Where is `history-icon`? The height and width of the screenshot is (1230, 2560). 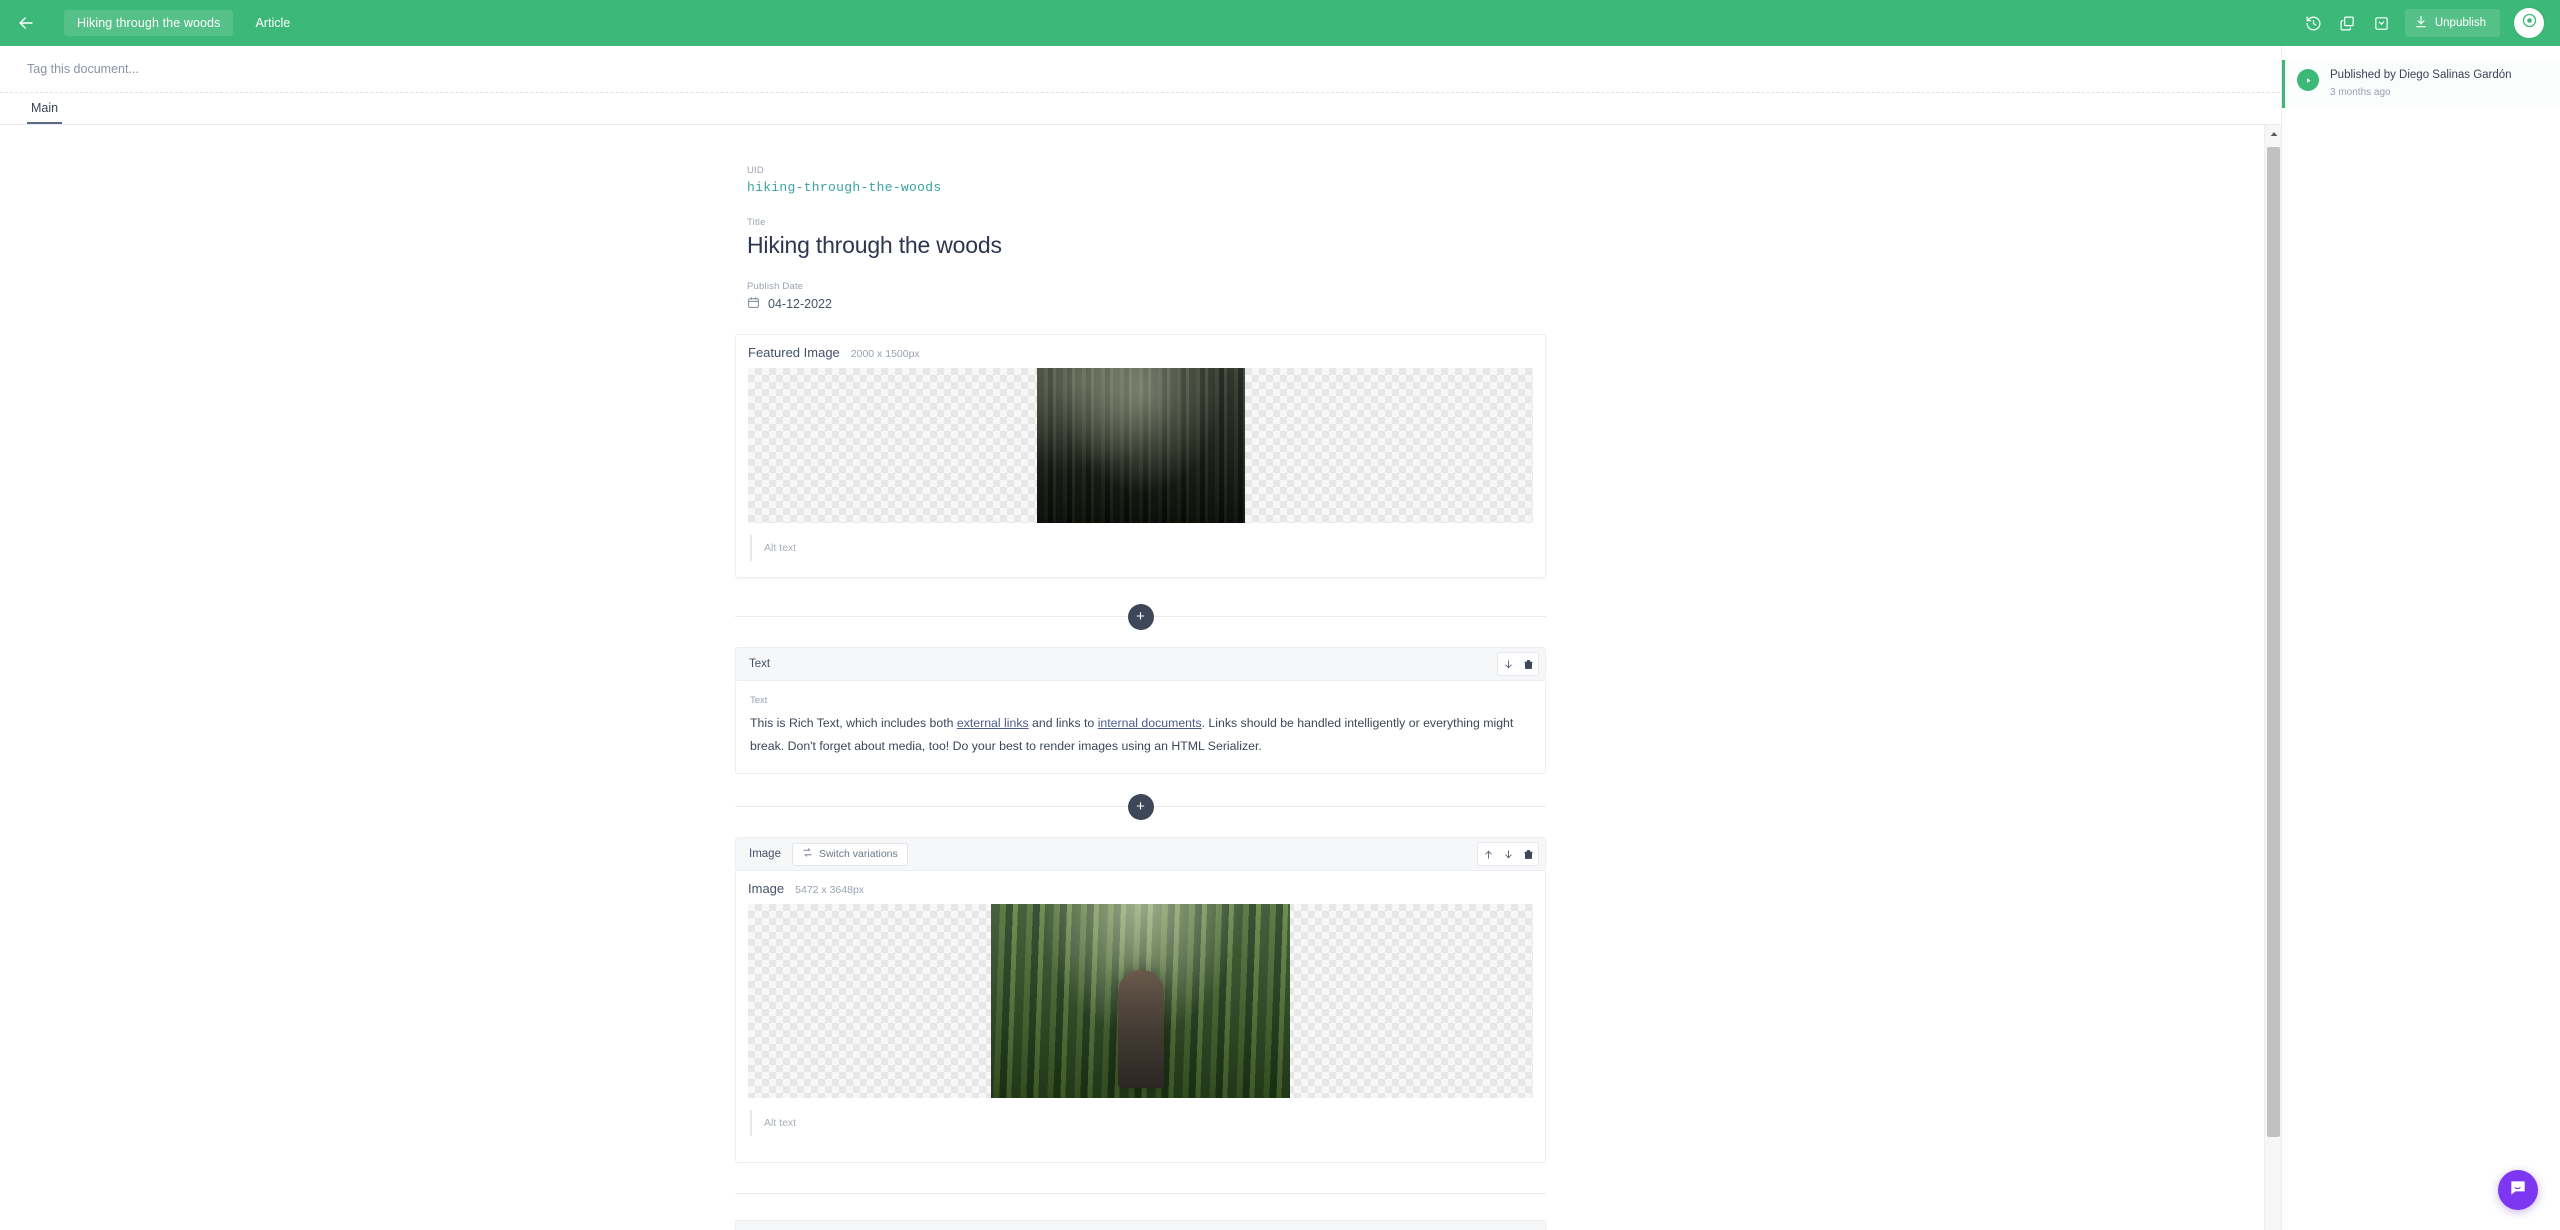
history-icon is located at coordinates (2314, 23).